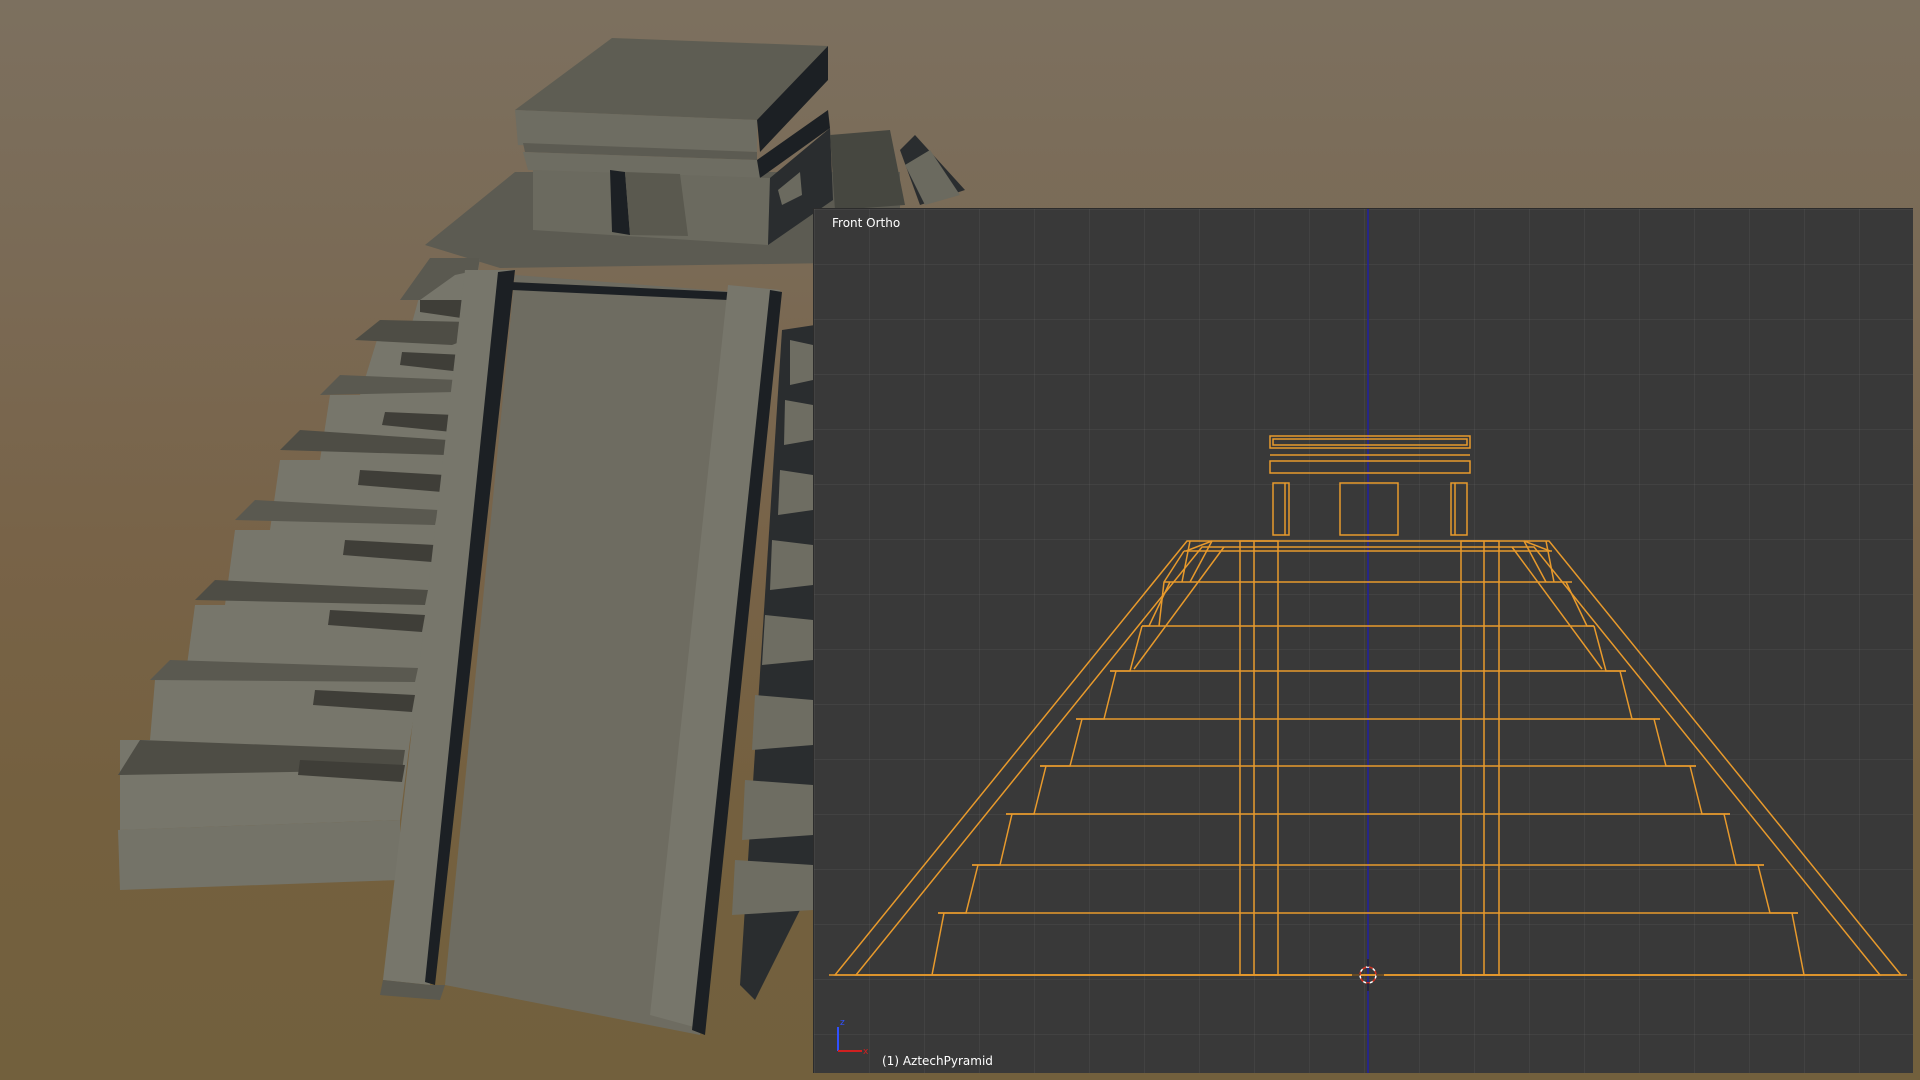 This screenshot has height=1080, width=1920. I want to click on axis-gizmo-icon: z x, so click(853, 1037).